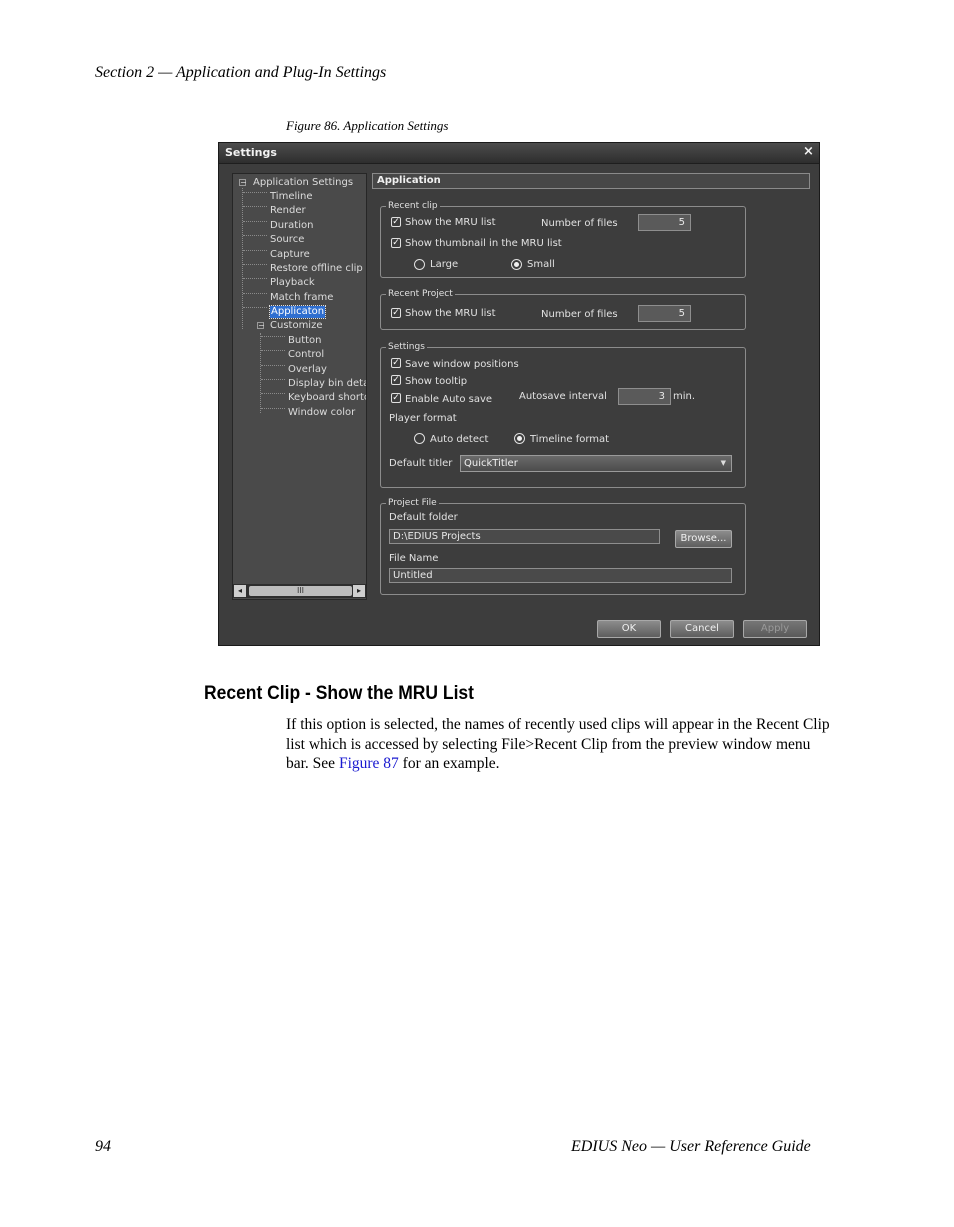  I want to click on enable-autosave-label: Enable Auto save, so click(449, 399).